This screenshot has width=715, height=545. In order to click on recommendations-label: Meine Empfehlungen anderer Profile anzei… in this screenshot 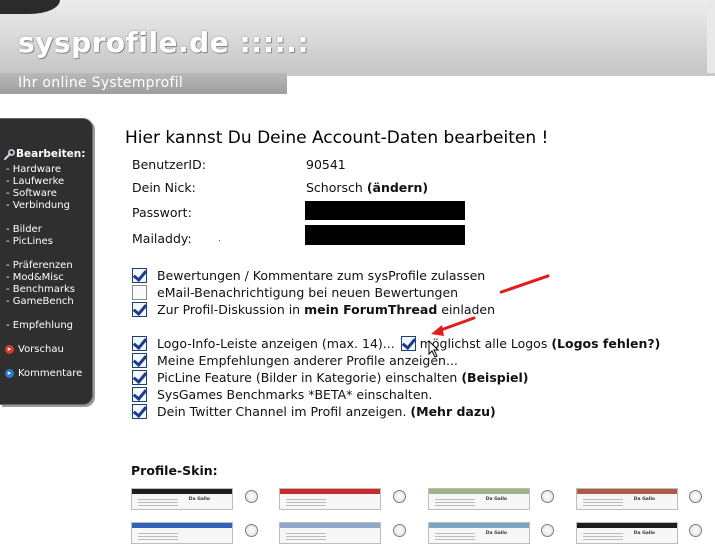, I will do `click(307, 360)`.